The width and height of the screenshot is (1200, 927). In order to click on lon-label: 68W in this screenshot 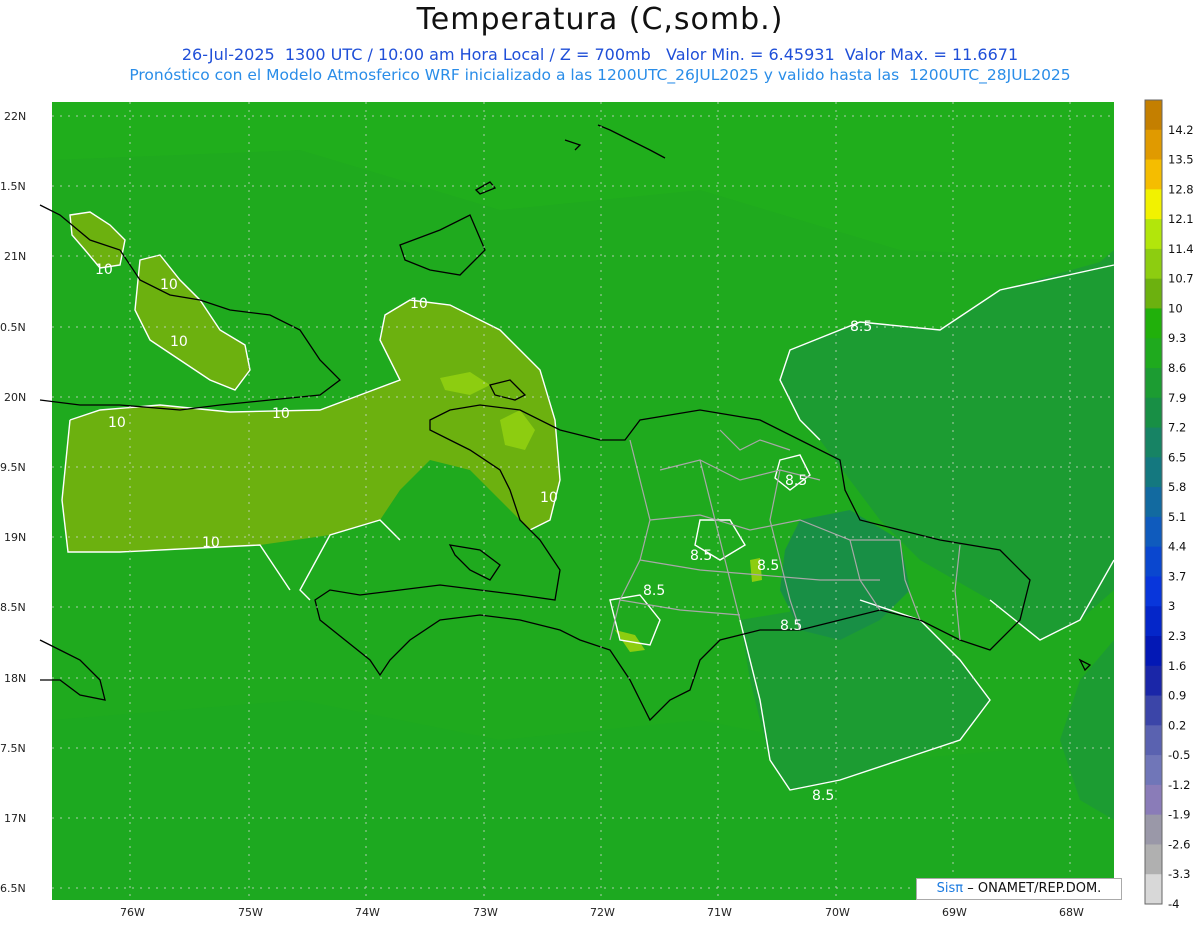, I will do `click(1071, 912)`.